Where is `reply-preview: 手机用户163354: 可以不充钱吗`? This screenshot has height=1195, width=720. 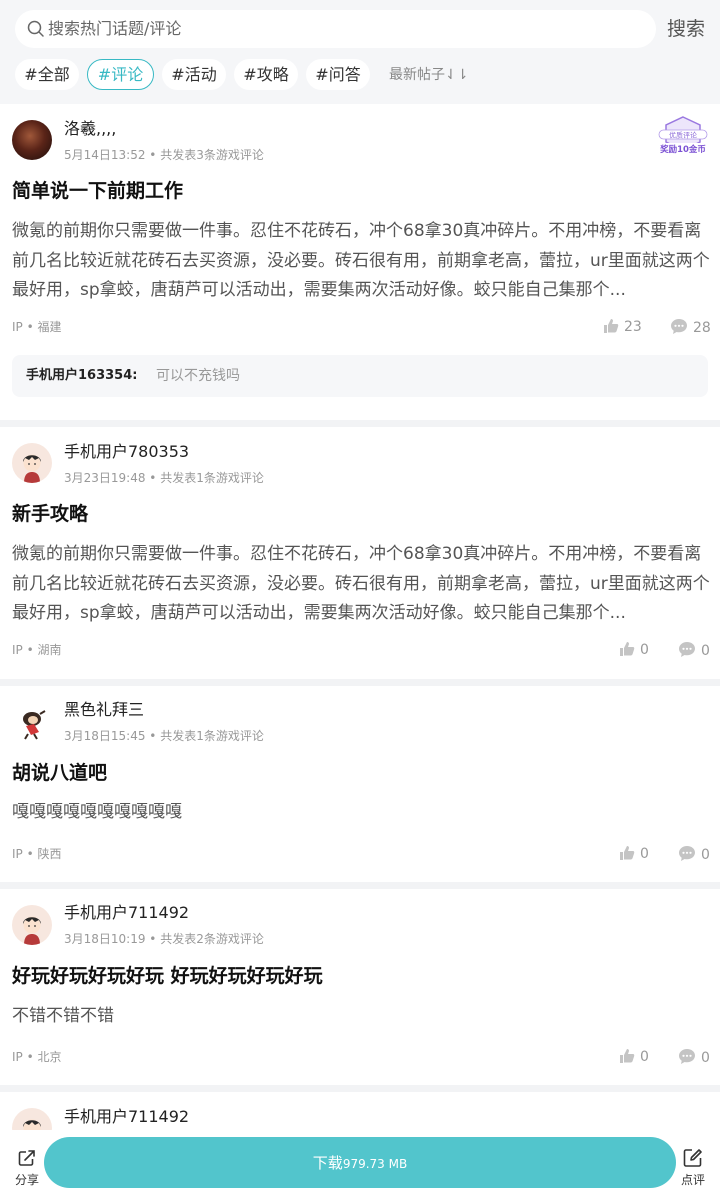
reply-preview: 手机用户163354: 可以不充钱吗 is located at coordinates (360, 376).